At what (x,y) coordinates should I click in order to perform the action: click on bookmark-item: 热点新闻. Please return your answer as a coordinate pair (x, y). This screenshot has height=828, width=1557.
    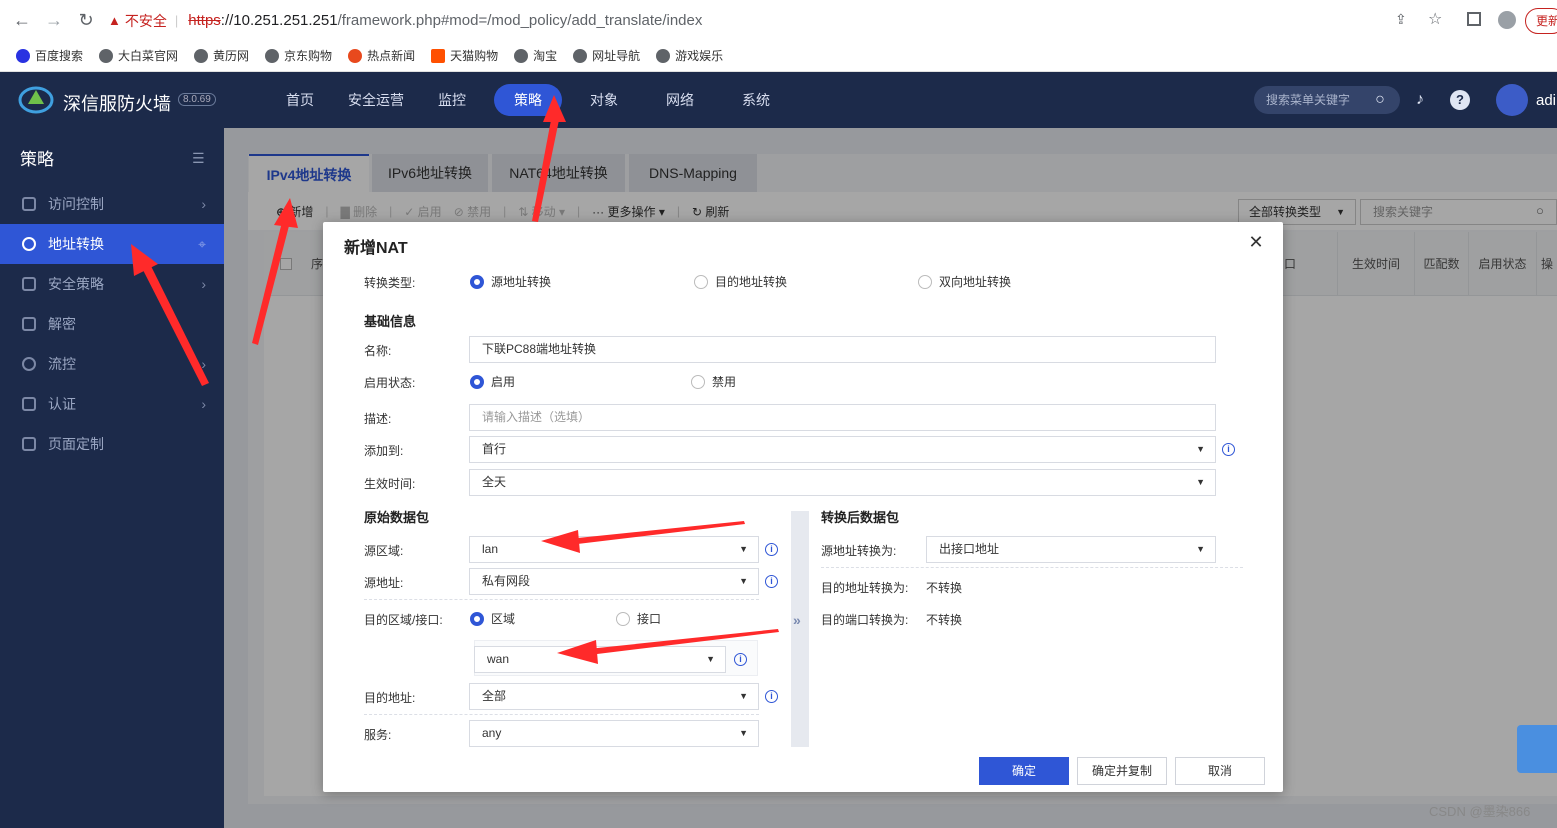
    Looking at the image, I should click on (381, 55).